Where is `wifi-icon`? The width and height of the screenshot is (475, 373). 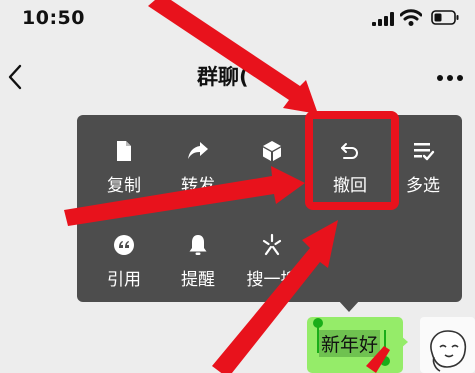 wifi-icon is located at coordinates (411, 17).